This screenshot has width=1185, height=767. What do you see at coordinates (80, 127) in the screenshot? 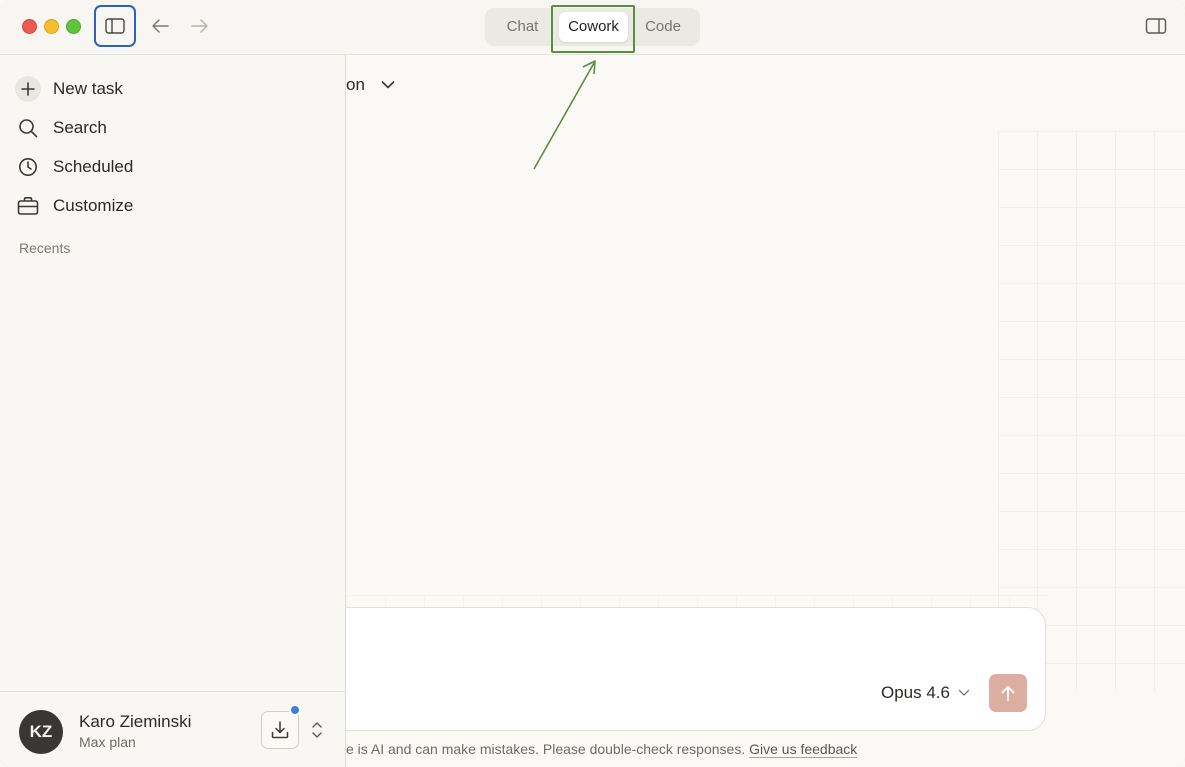
I see `sidebar-item-label: Search` at bounding box center [80, 127].